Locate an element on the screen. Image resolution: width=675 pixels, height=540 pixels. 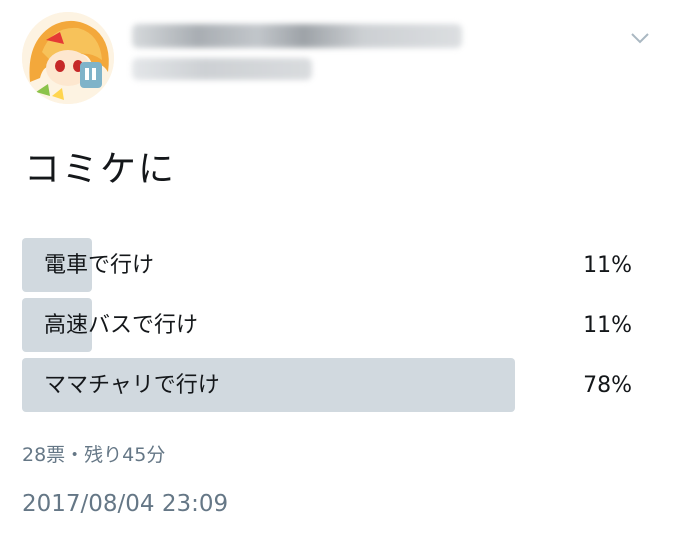
poll-option-percent: 78% is located at coordinates (607, 385).